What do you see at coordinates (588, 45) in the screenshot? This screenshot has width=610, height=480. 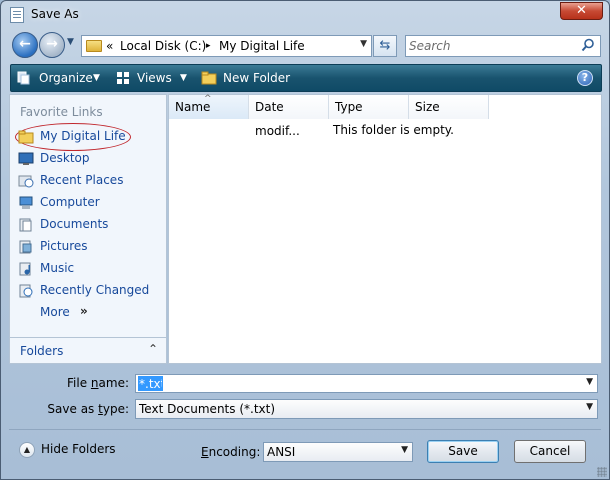 I see `search-icon` at bounding box center [588, 45].